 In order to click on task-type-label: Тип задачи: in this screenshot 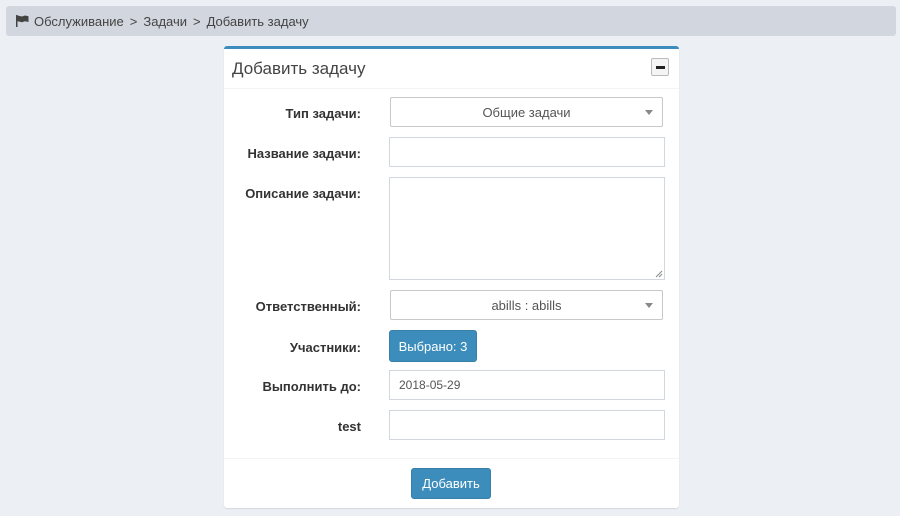, I will do `click(323, 113)`.